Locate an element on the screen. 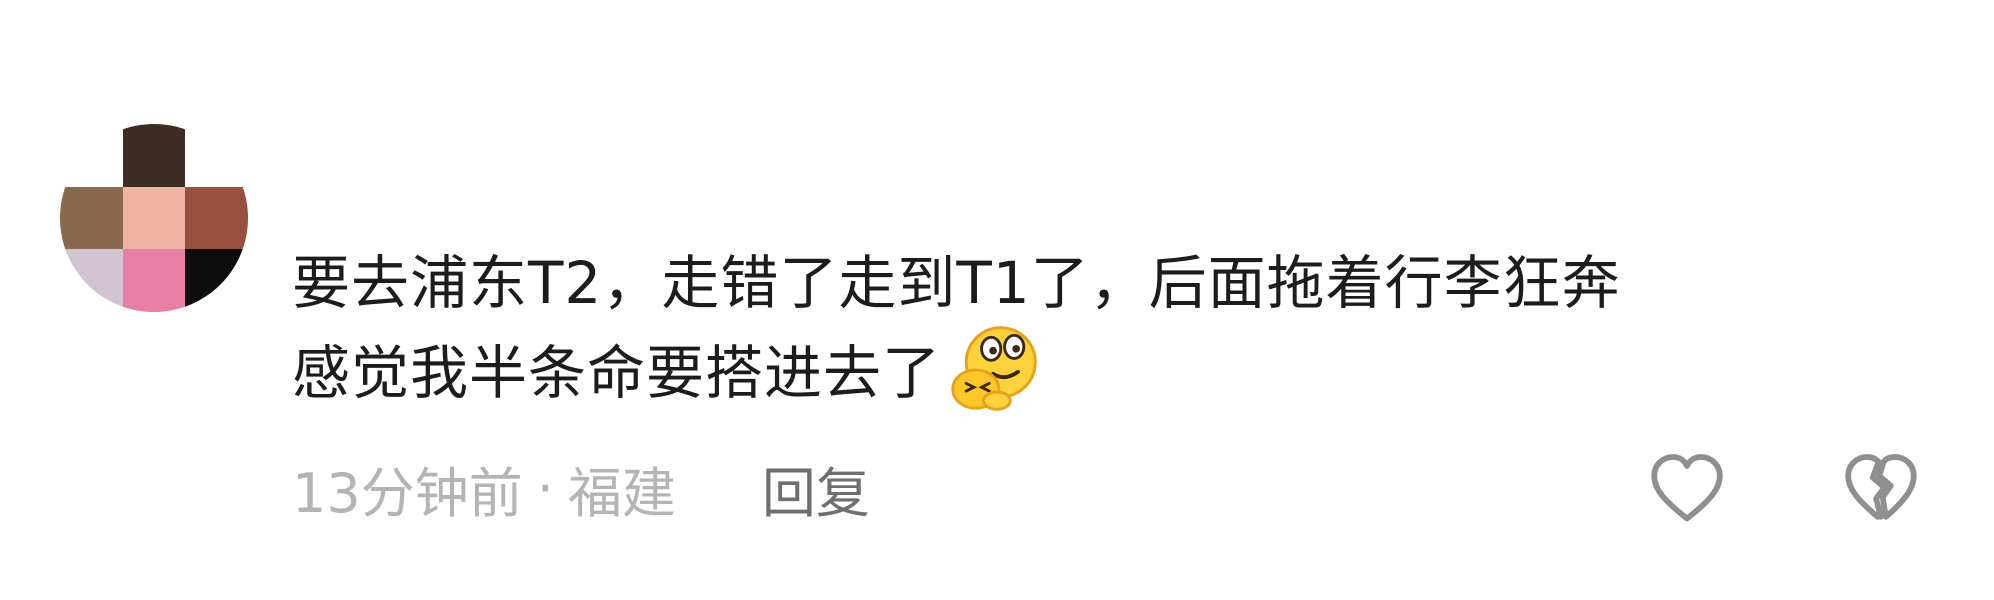 This screenshot has height=600, width=1994. comment-time: 13分钟前 is located at coordinates (407, 493).